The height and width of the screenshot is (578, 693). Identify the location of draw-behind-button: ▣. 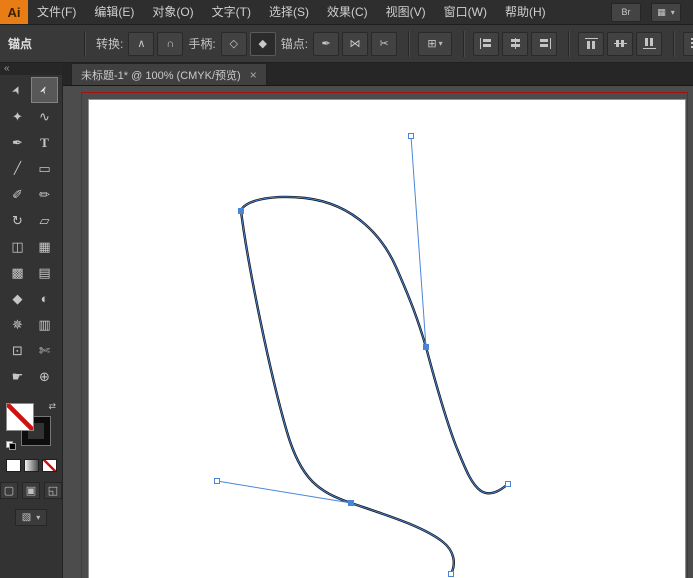
(31, 490).